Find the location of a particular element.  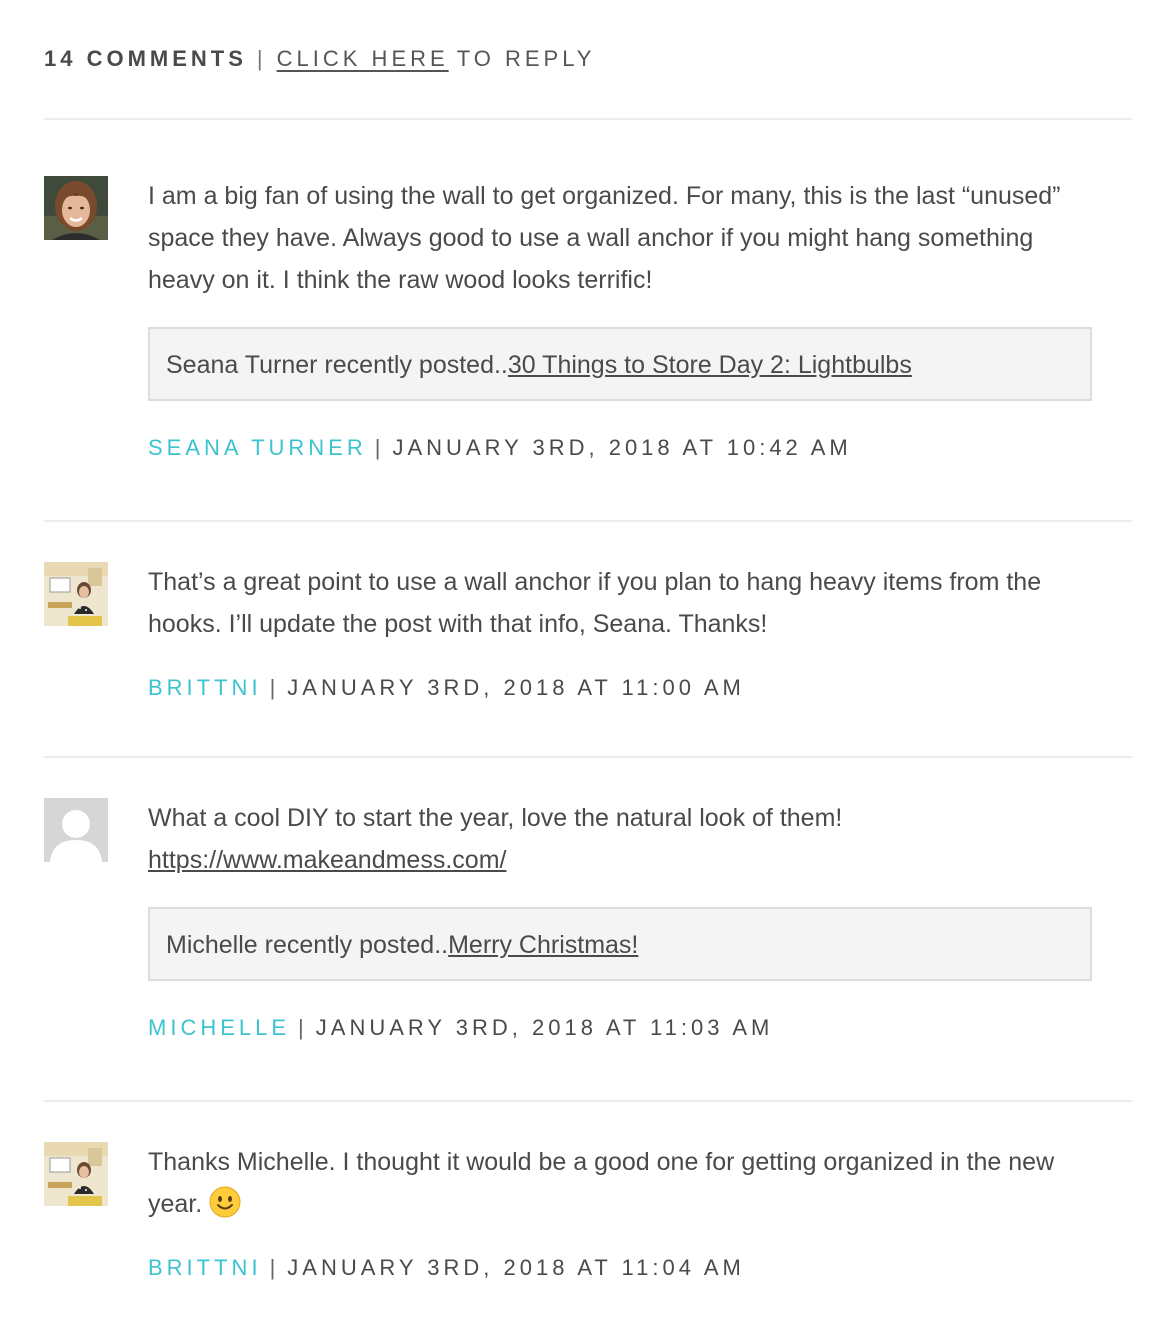

recently-posted-label: Michelle recently posted.. is located at coordinates (307, 945).